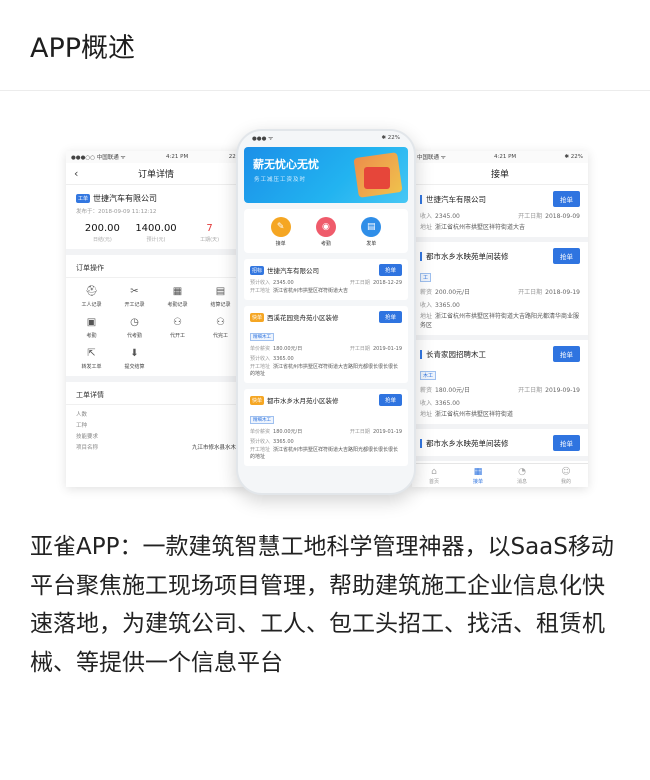 The width and height of the screenshot is (650, 780). Describe the element at coordinates (91, 322) in the screenshot. I see `checkin-icon: ▣` at that location.